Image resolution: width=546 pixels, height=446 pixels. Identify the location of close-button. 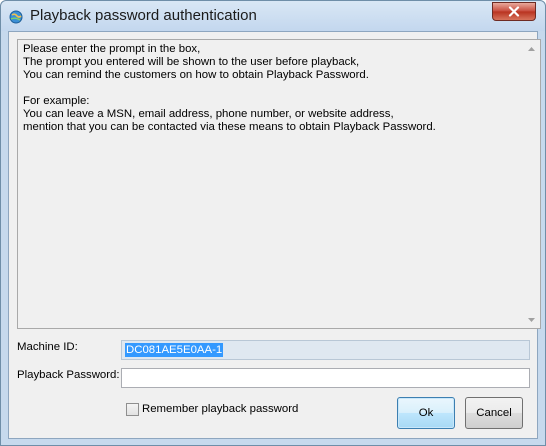
(514, 11).